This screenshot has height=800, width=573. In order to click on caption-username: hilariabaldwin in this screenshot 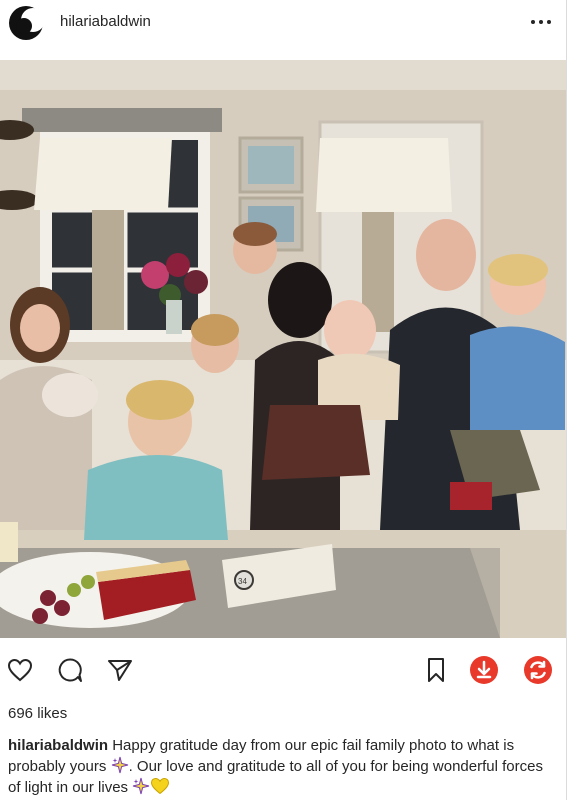, I will do `click(58, 745)`.